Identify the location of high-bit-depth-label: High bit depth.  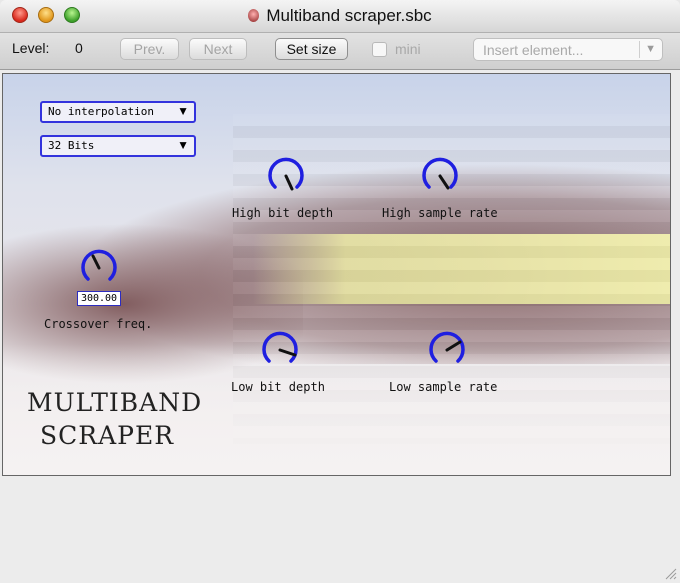
(283, 213).